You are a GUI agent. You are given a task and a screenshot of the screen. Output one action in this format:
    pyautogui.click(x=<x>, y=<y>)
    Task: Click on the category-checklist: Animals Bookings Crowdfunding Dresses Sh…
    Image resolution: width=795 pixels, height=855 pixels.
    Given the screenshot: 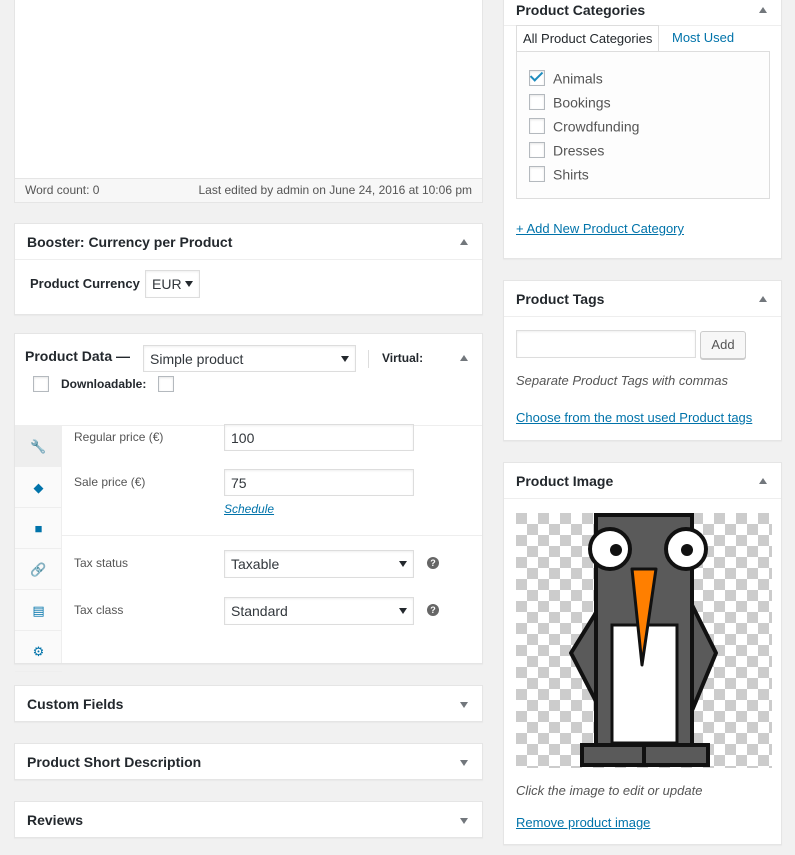 What is the action you would take?
    pyautogui.click(x=643, y=125)
    